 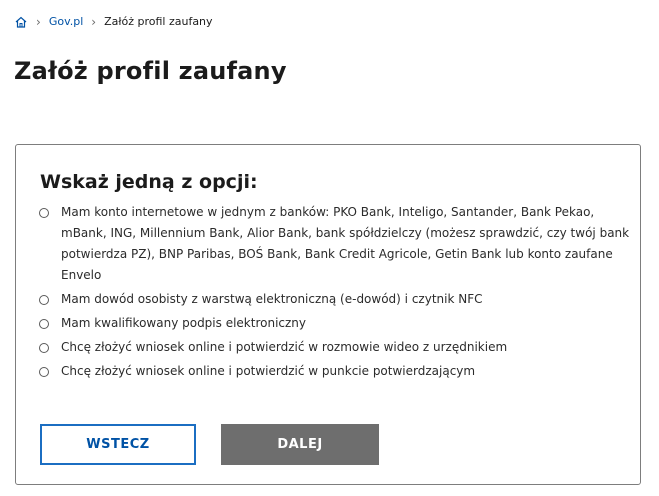 I want to click on option-qualified-signature: Mam kwalifikowany podpis elektroniczny, so click(x=334, y=323).